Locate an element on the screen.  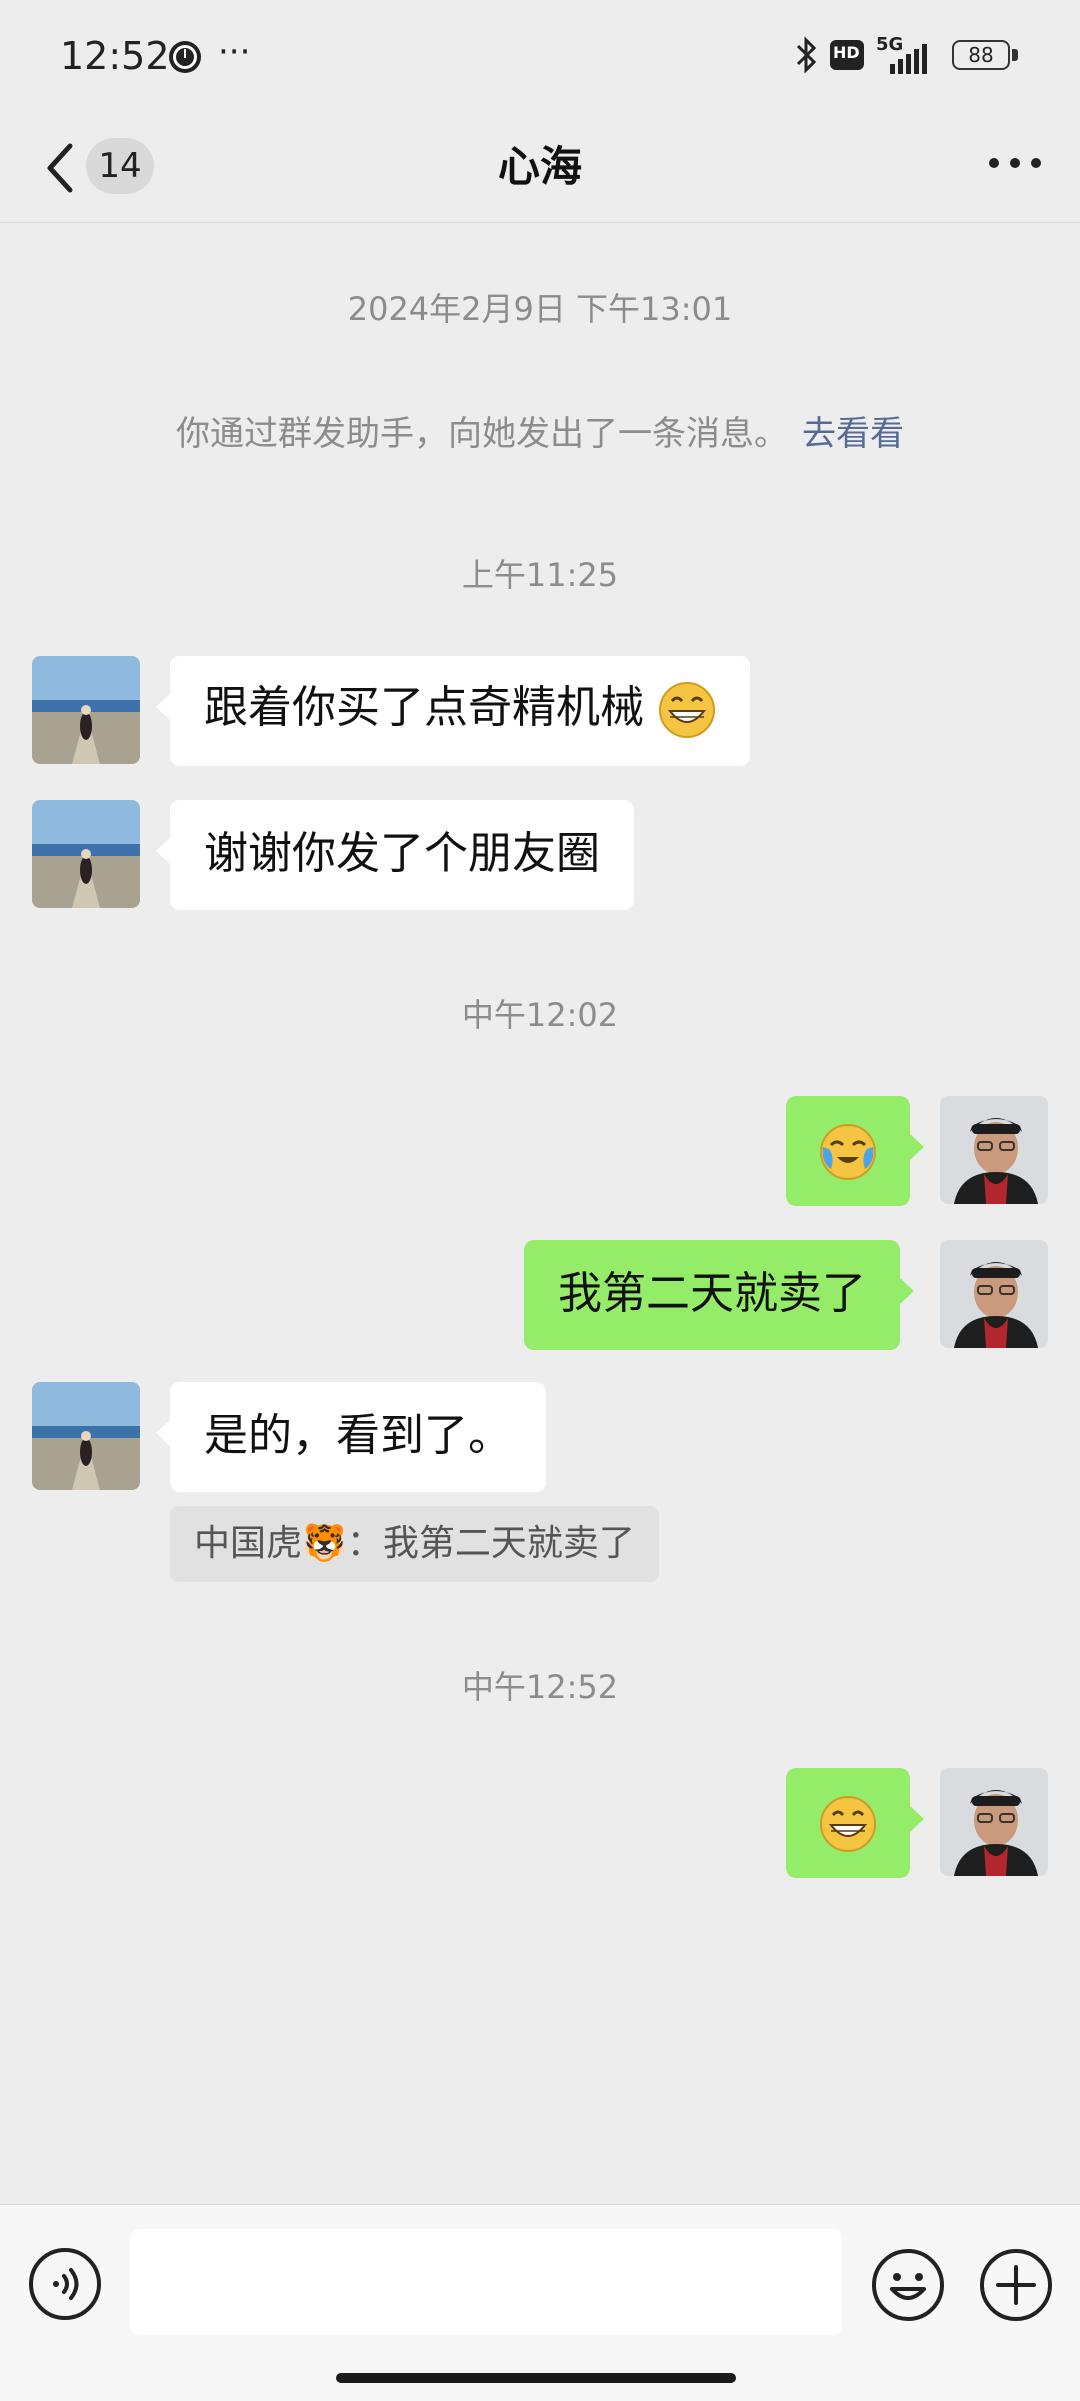
timestamp: 上午11:25 is located at coordinates (540, 575).